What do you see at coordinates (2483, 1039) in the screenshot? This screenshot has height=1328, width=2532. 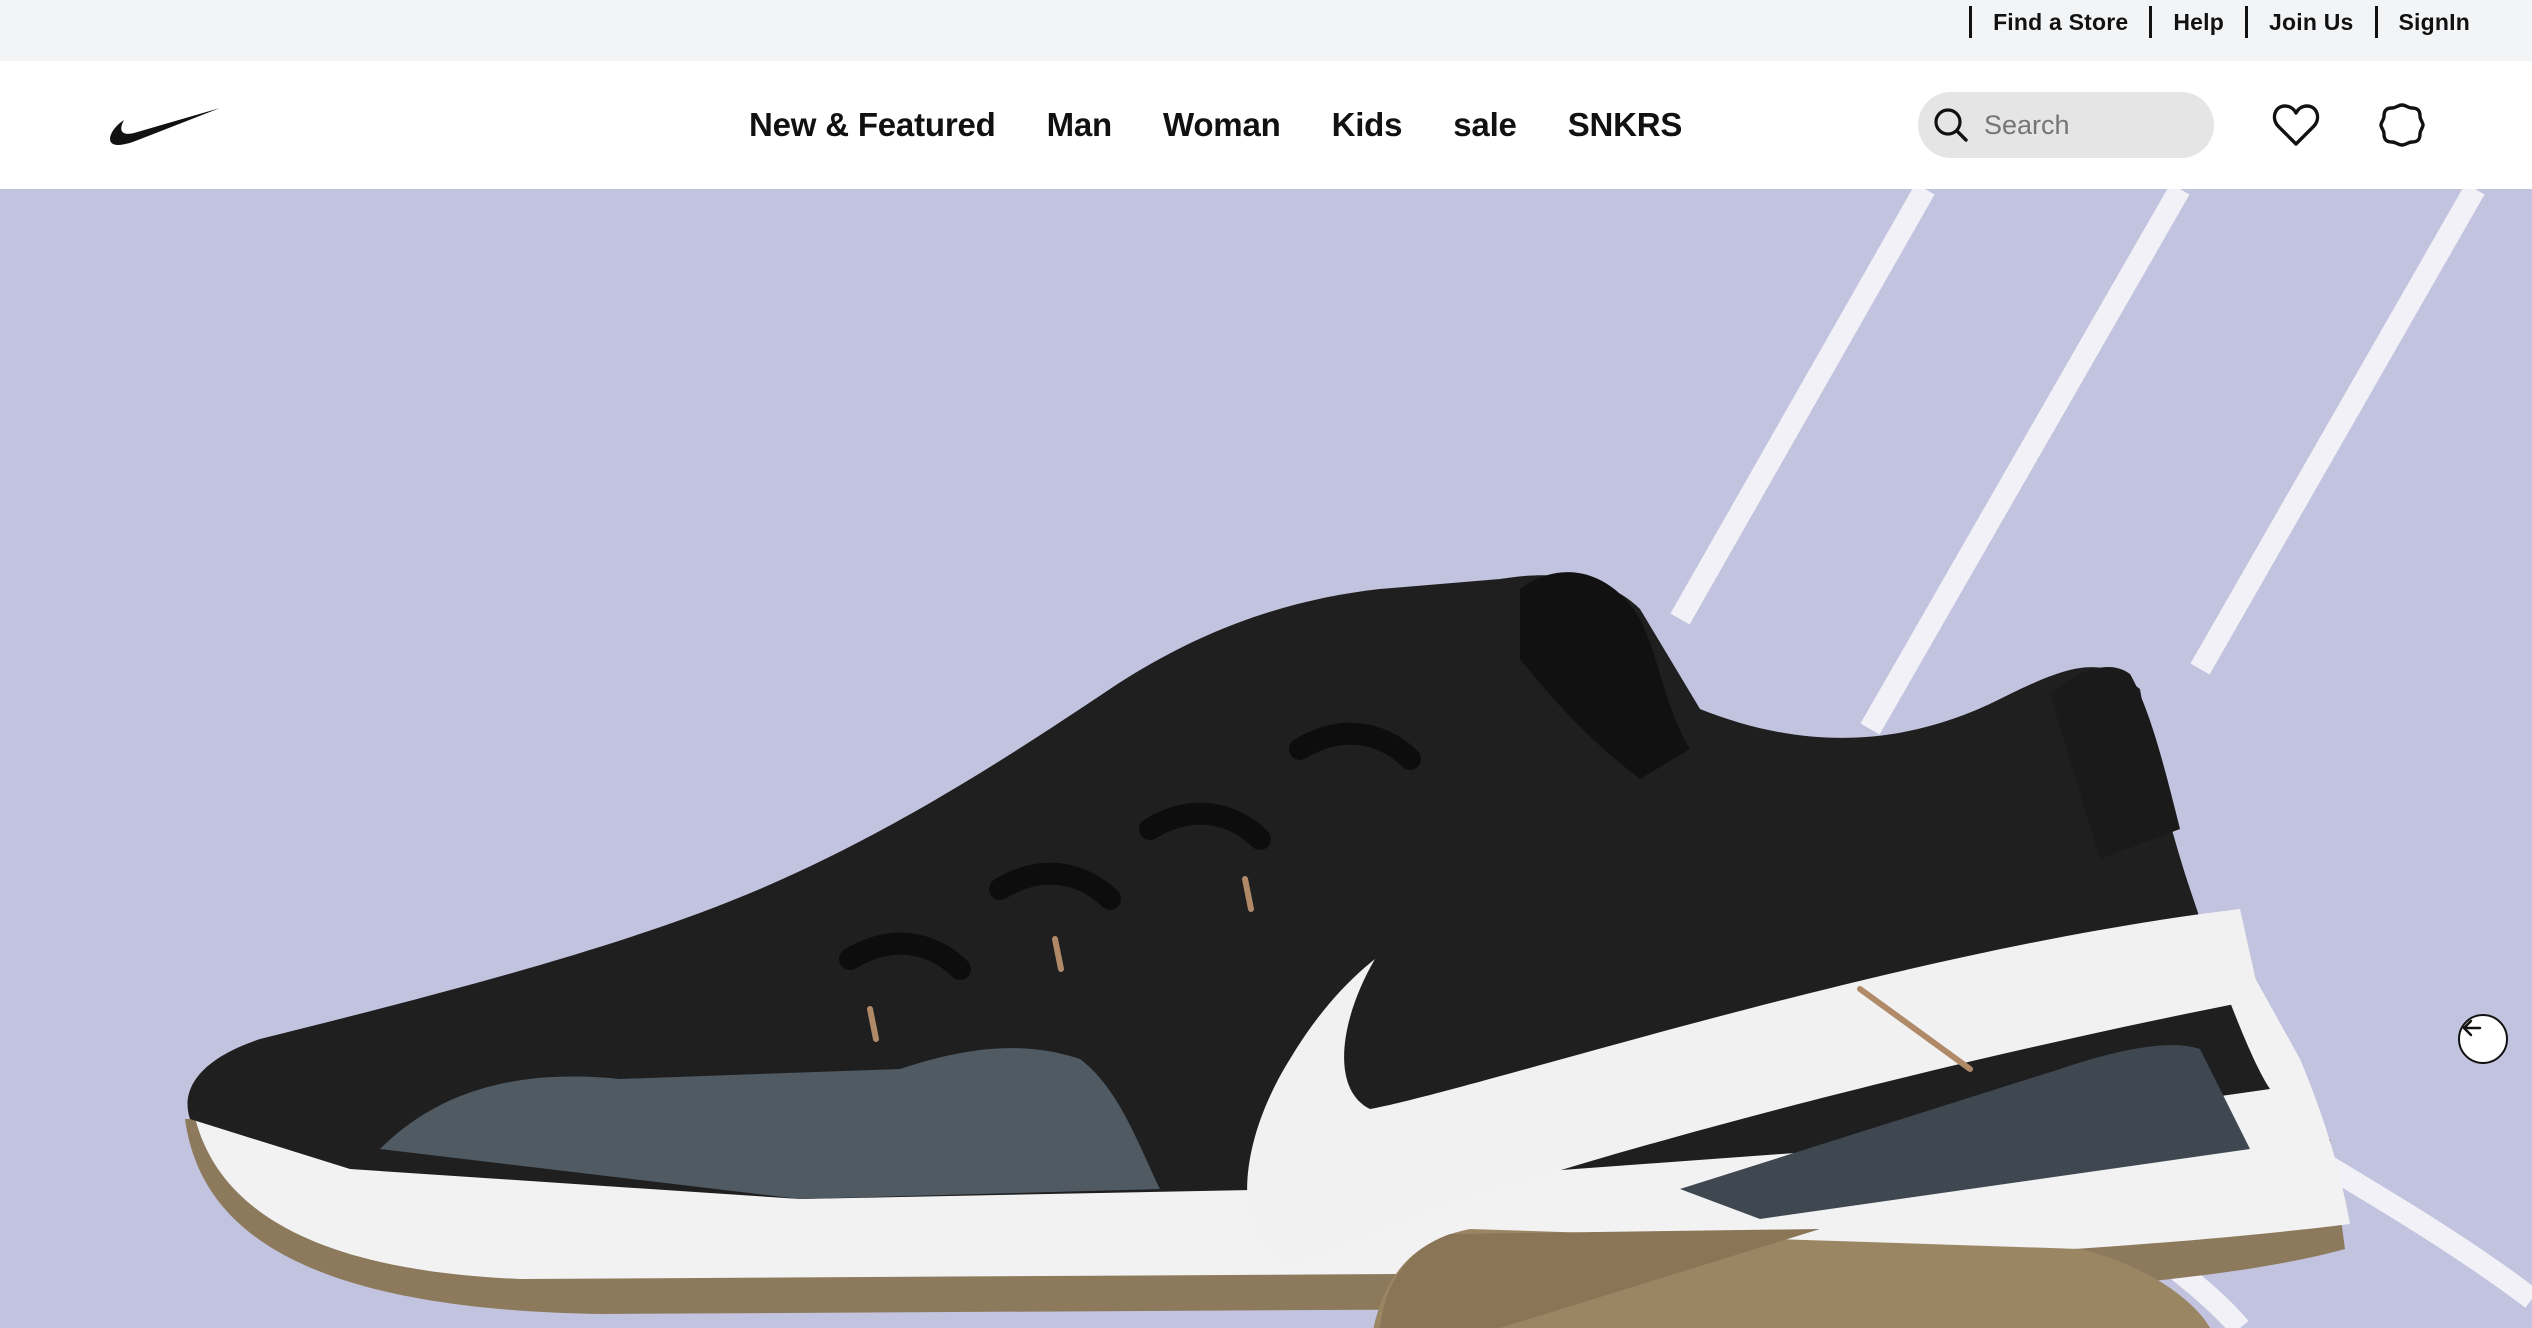 I see `carousel-prev-button` at bounding box center [2483, 1039].